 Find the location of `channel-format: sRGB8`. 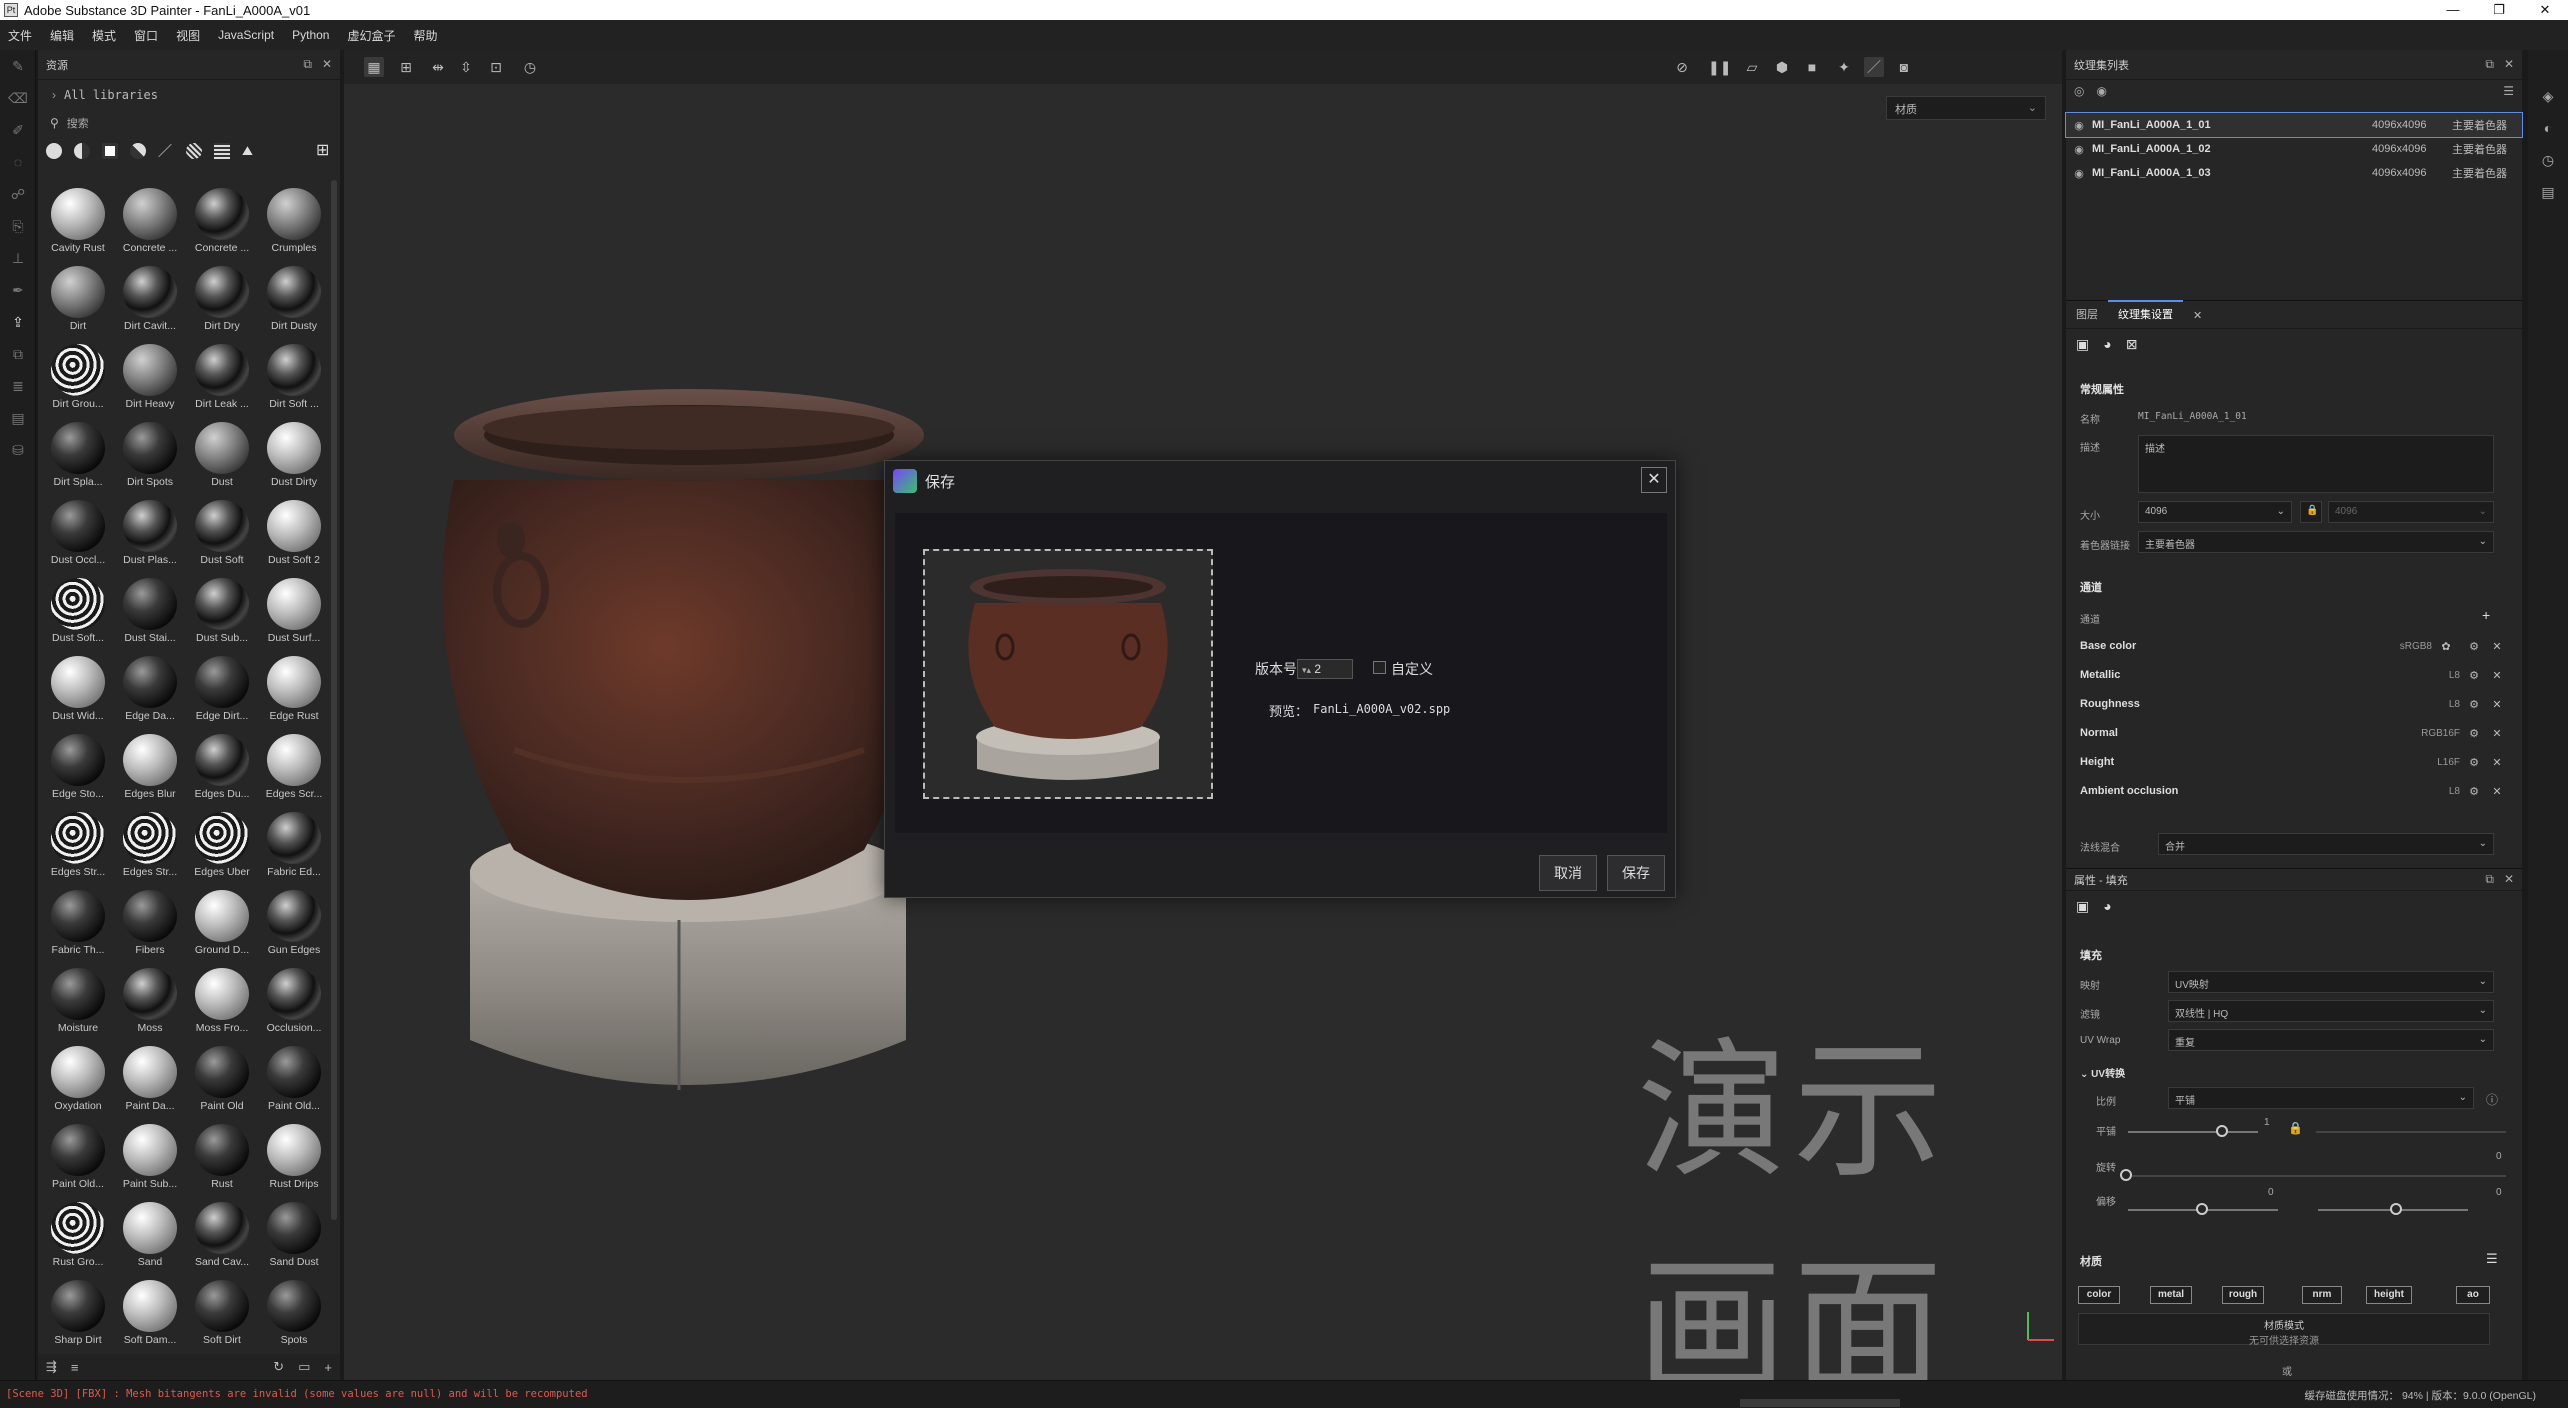

channel-format: sRGB8 is located at coordinates (2412, 646).